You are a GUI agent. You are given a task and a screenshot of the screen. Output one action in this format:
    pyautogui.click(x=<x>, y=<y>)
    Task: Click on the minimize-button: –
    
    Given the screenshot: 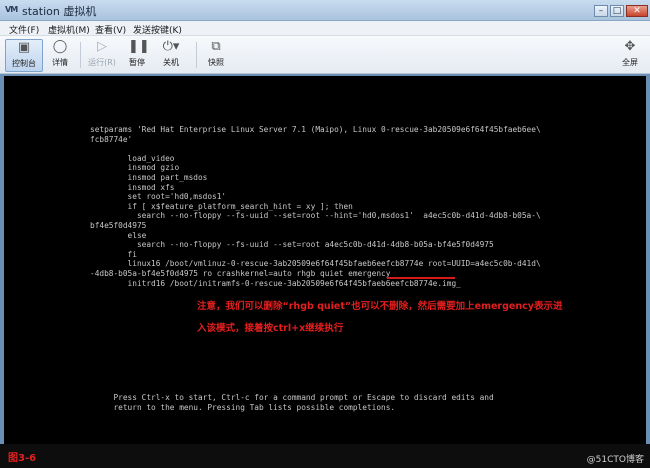 What is the action you would take?
    pyautogui.click(x=601, y=11)
    